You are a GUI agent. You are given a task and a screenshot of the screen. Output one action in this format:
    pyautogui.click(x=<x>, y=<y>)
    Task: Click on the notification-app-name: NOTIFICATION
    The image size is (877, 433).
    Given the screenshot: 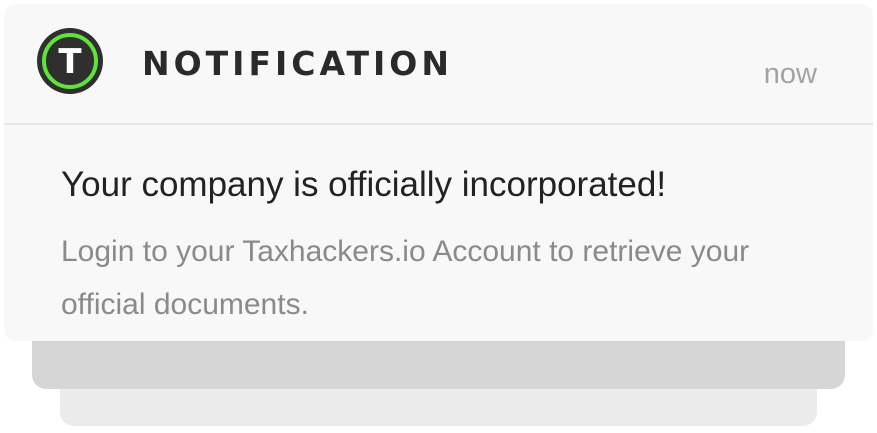 What is the action you would take?
    pyautogui.click(x=297, y=63)
    